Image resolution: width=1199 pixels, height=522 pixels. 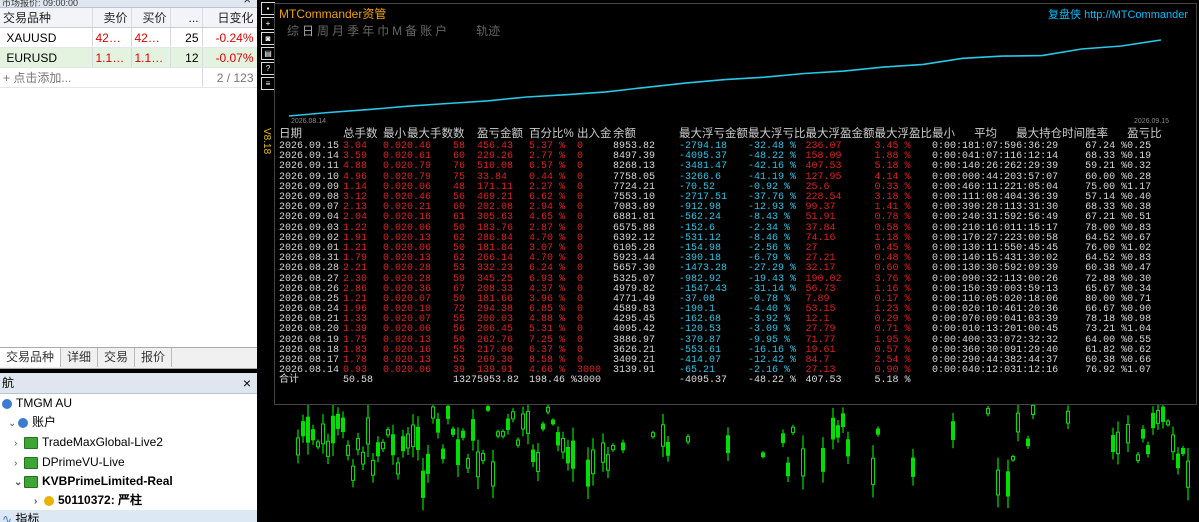 What do you see at coordinates (309, 218) in the screenshot?
I see `table-cell: 2026.09.04` at bounding box center [309, 218].